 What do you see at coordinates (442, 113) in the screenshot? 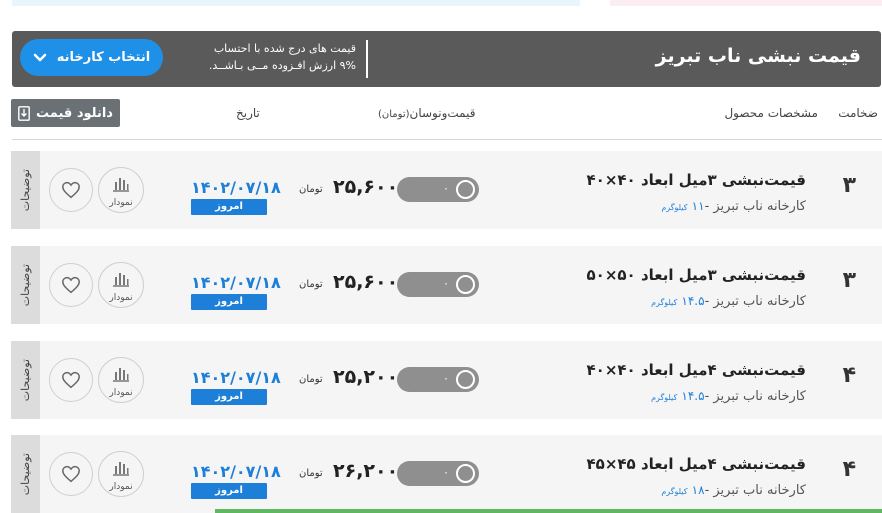
I see `column-header-price-label: قیمت‌ونوسان` at bounding box center [442, 113].